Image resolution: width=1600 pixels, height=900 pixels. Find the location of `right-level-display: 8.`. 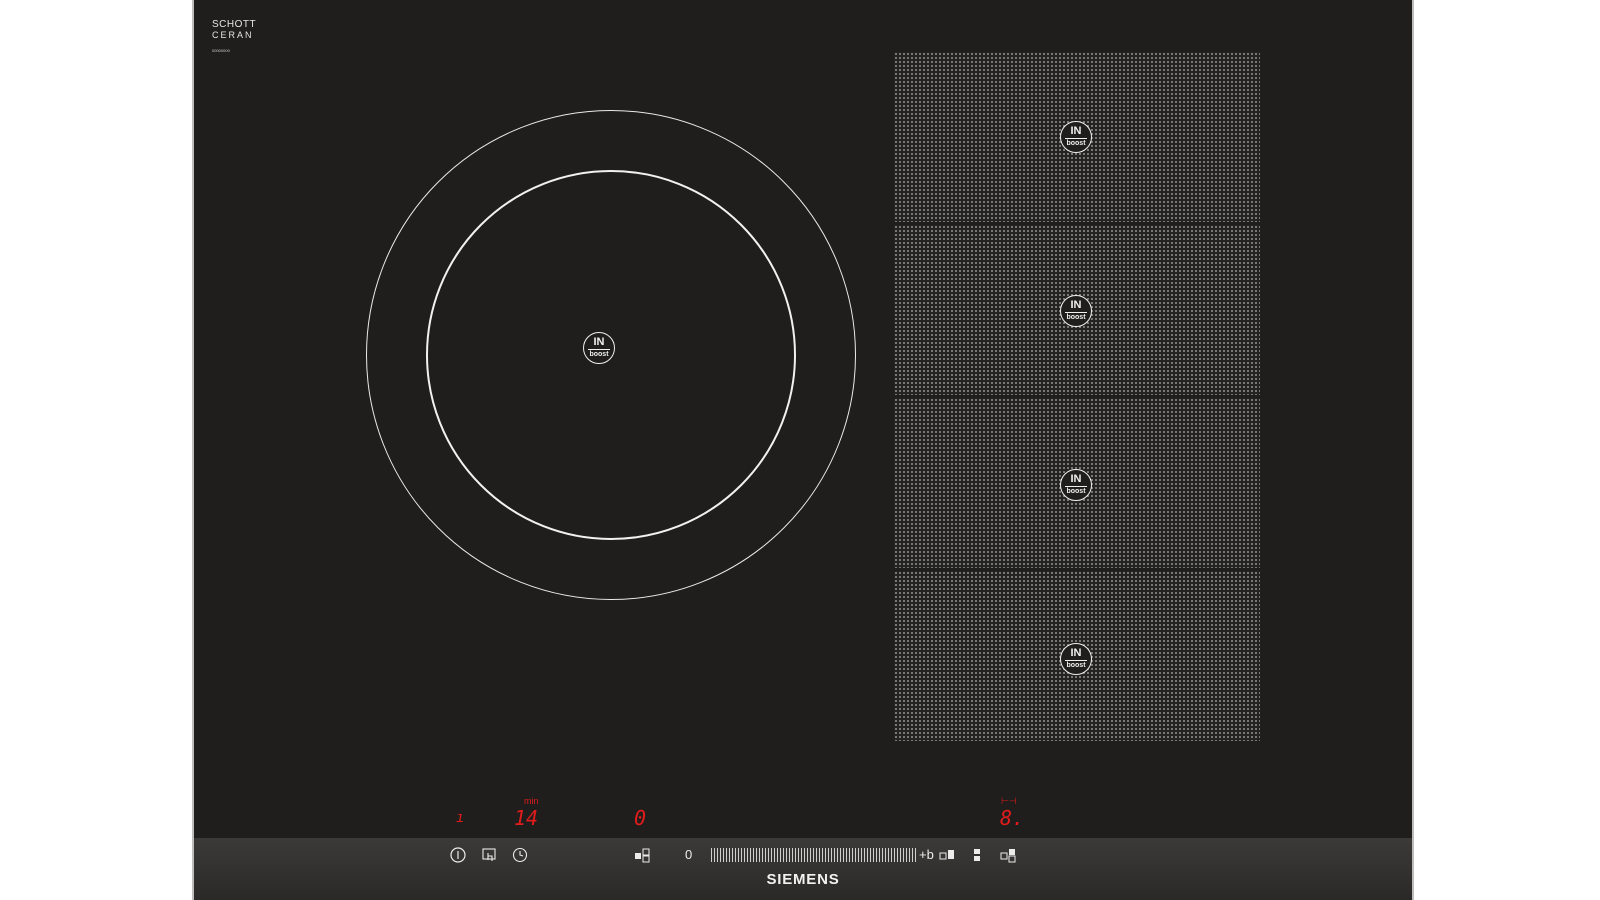

right-level-display: 8. is located at coordinates (1012, 818).